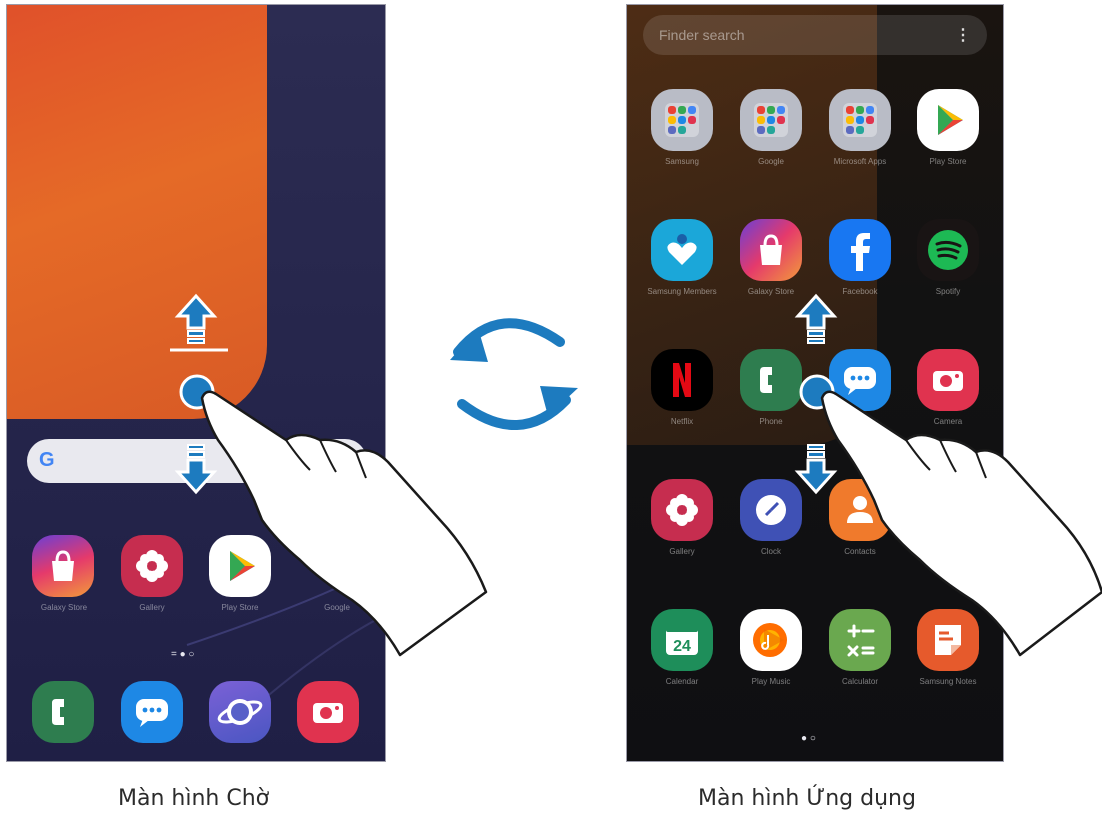 This screenshot has width=1102, height=816. What do you see at coordinates (514, 374) in the screenshot?
I see `switch-arrows-icon` at bounding box center [514, 374].